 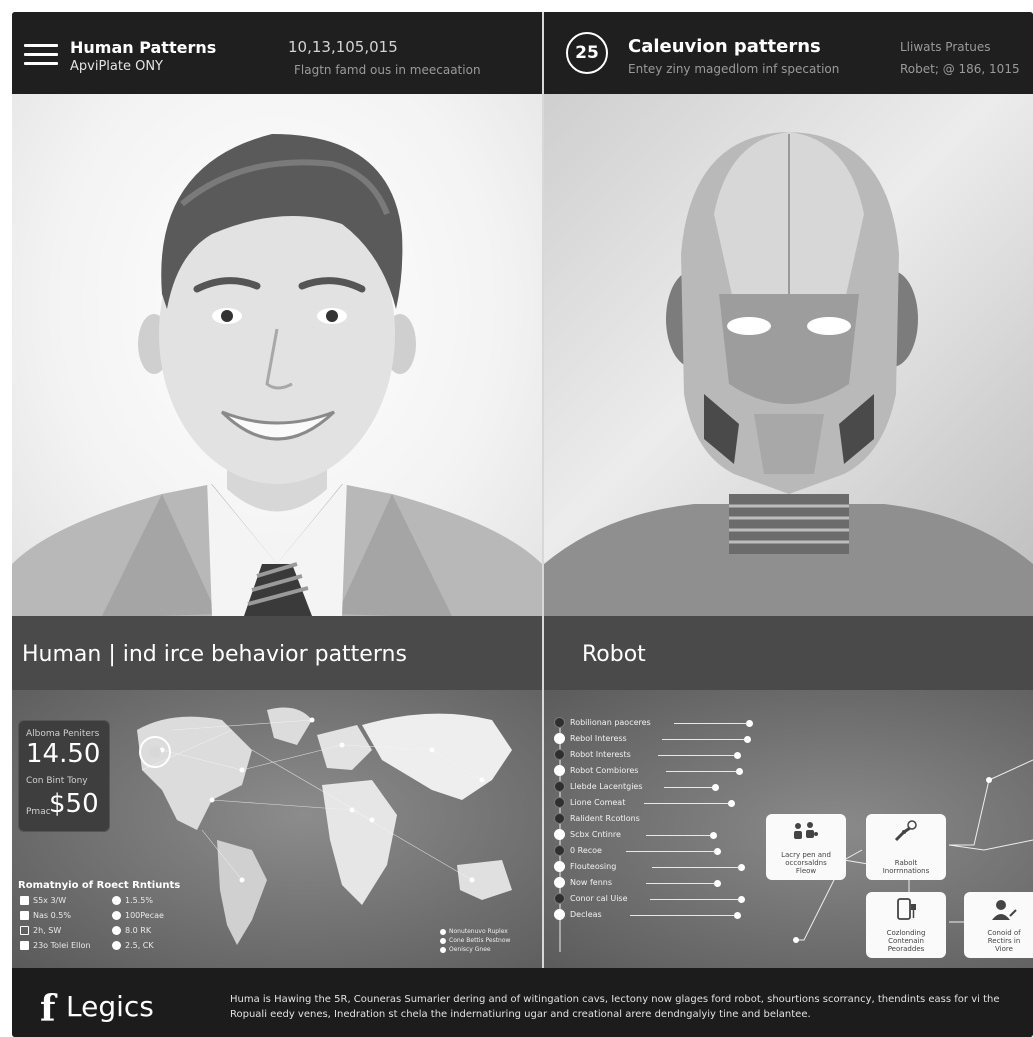 I want to click on people-network-icon, so click(x=806, y=831).